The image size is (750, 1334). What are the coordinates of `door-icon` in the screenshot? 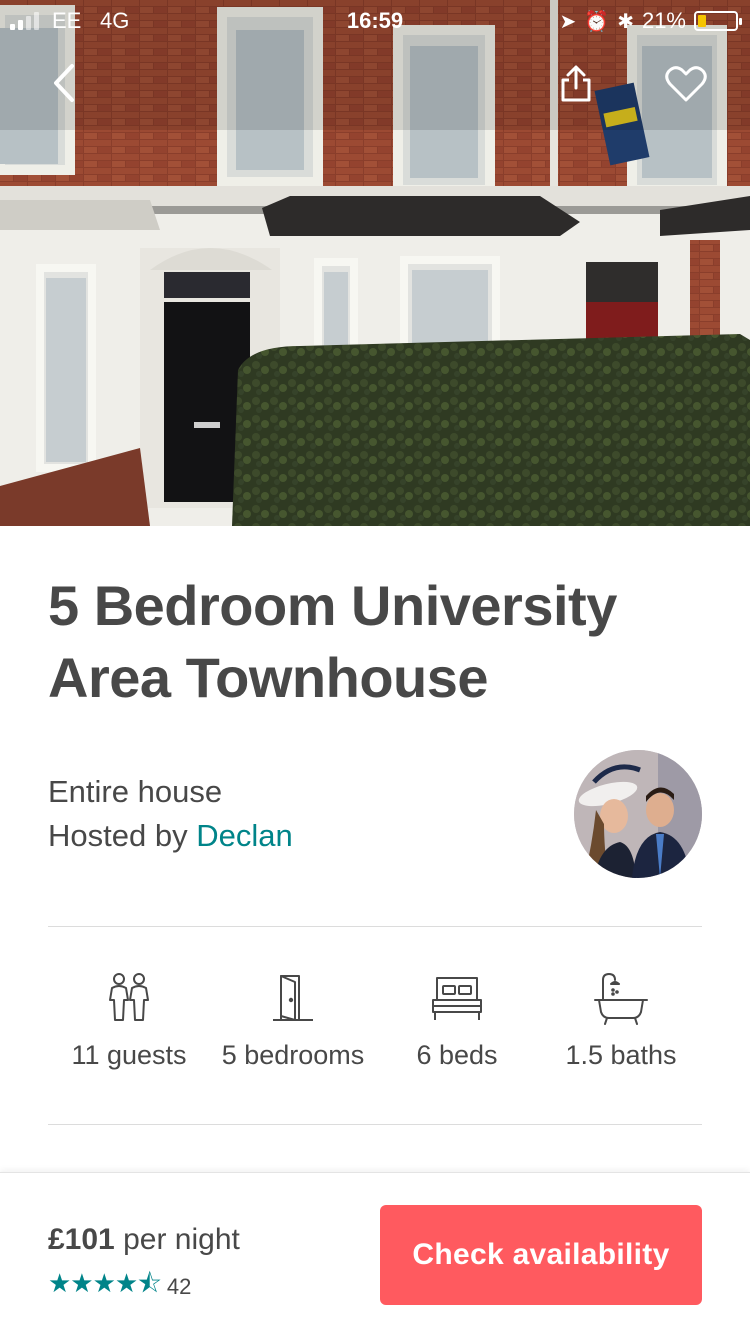 It's located at (293, 998).